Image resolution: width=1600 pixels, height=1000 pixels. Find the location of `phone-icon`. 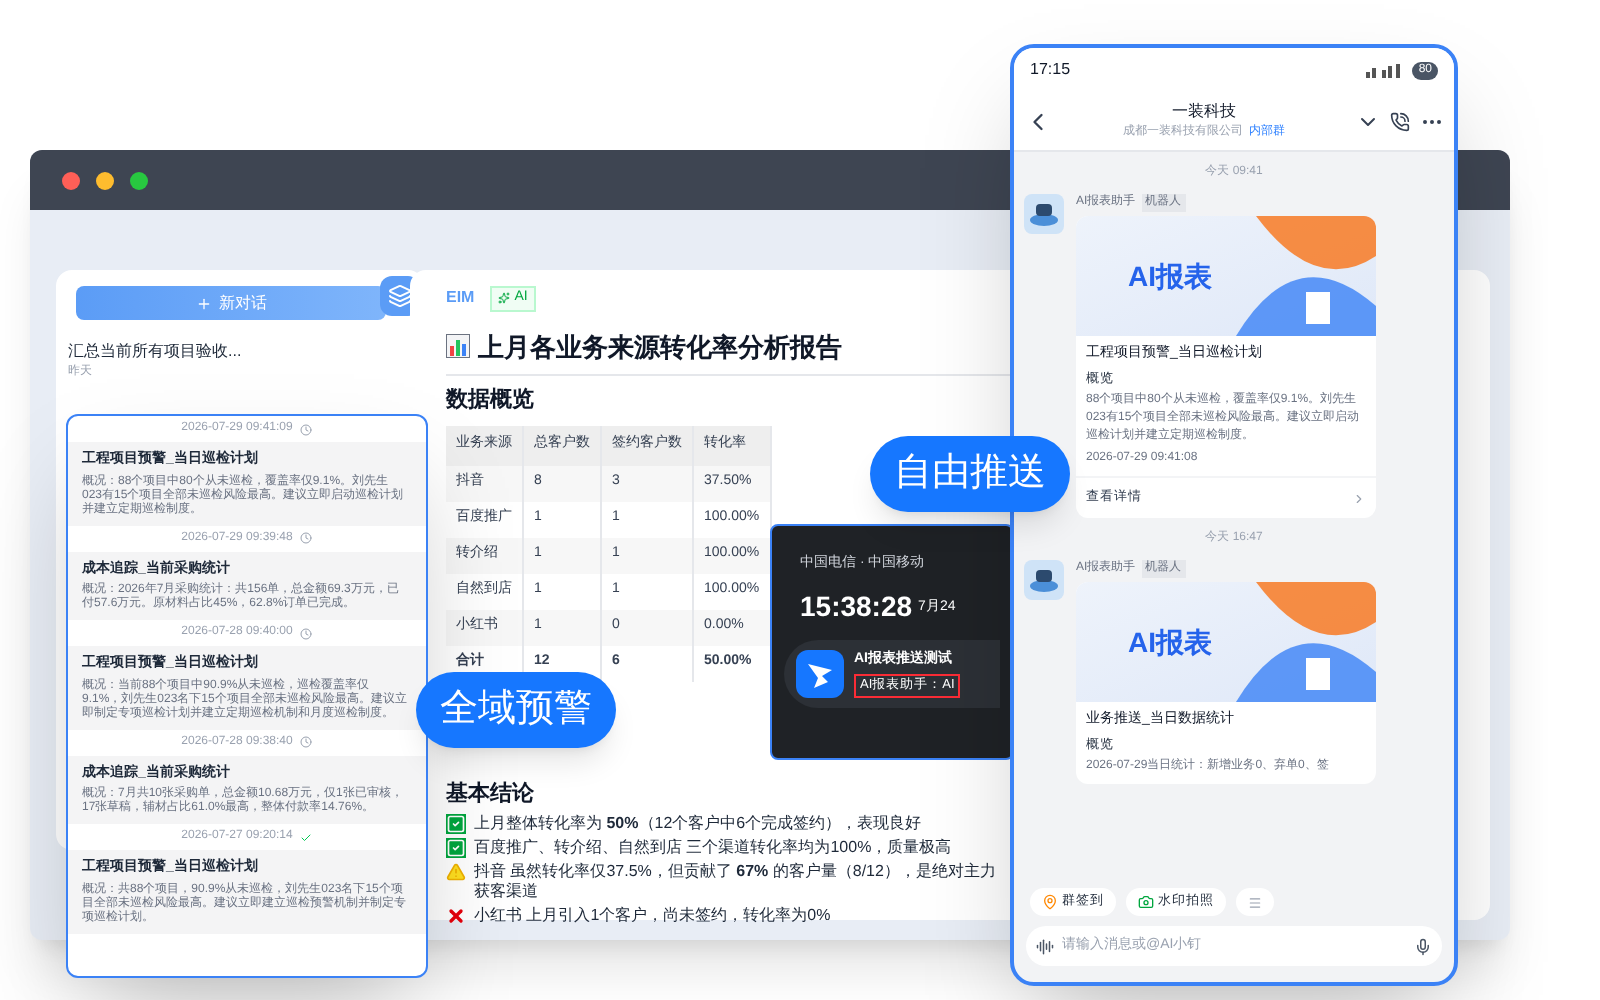

phone-icon is located at coordinates (1400, 121).